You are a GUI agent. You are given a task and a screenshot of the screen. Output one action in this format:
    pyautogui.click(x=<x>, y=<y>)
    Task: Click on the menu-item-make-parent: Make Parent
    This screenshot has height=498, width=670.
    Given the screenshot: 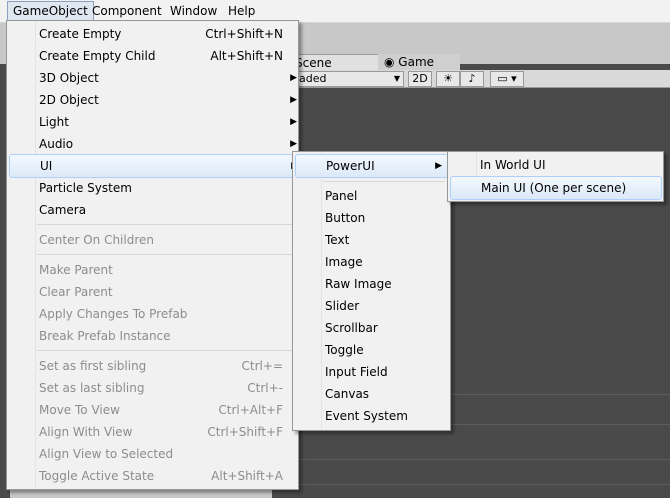 What is the action you would take?
    pyautogui.click(x=156, y=270)
    